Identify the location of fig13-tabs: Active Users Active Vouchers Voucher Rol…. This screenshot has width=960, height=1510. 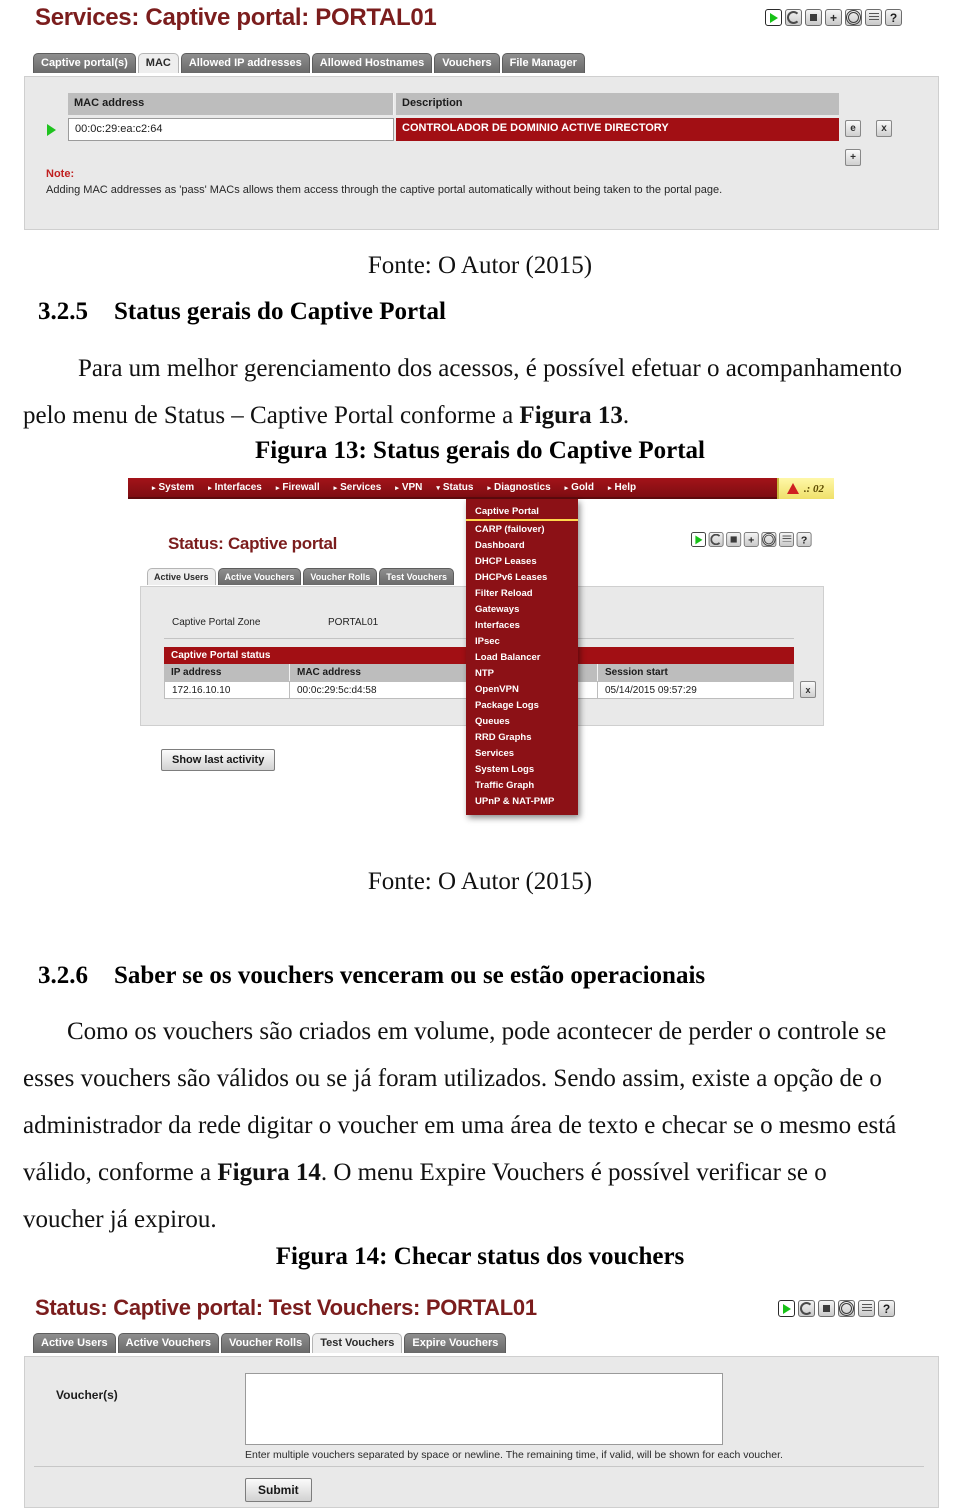
(300, 576).